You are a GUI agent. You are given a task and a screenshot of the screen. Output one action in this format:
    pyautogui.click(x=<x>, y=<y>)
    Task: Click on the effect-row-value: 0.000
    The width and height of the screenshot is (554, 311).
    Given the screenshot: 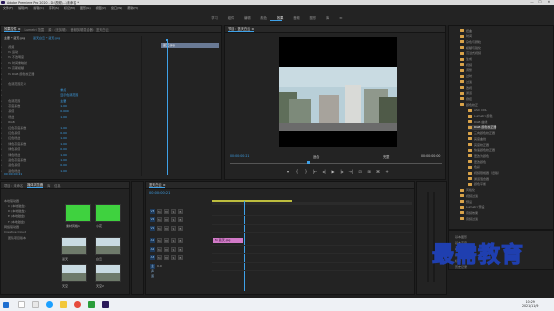 What is the action you would take?
    pyautogui.click(x=64, y=111)
    